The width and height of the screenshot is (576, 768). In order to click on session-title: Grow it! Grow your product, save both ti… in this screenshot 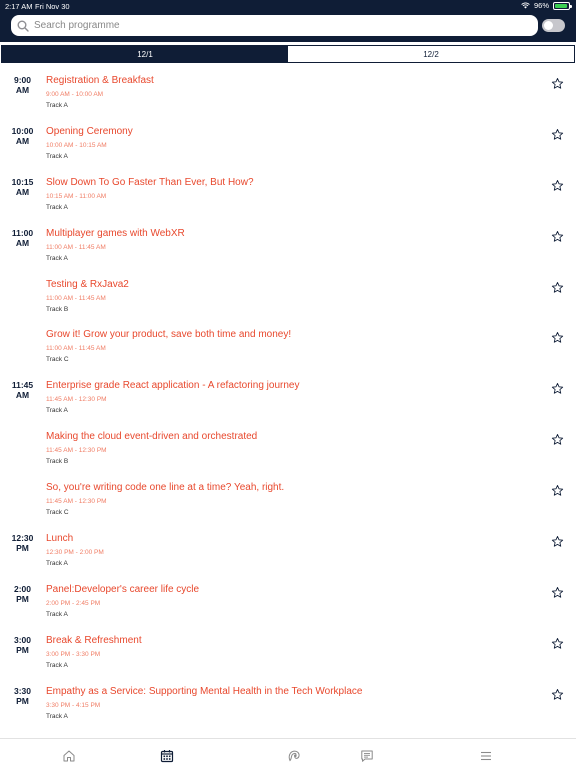, I will do `click(168, 334)`.